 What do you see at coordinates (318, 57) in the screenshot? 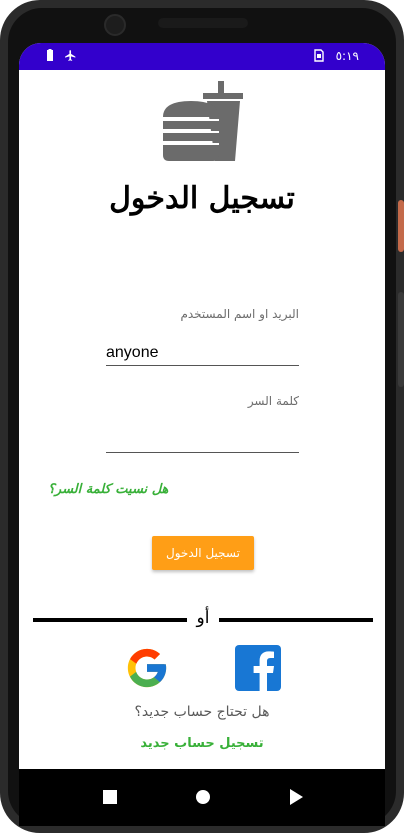
I see `sim-icon` at bounding box center [318, 57].